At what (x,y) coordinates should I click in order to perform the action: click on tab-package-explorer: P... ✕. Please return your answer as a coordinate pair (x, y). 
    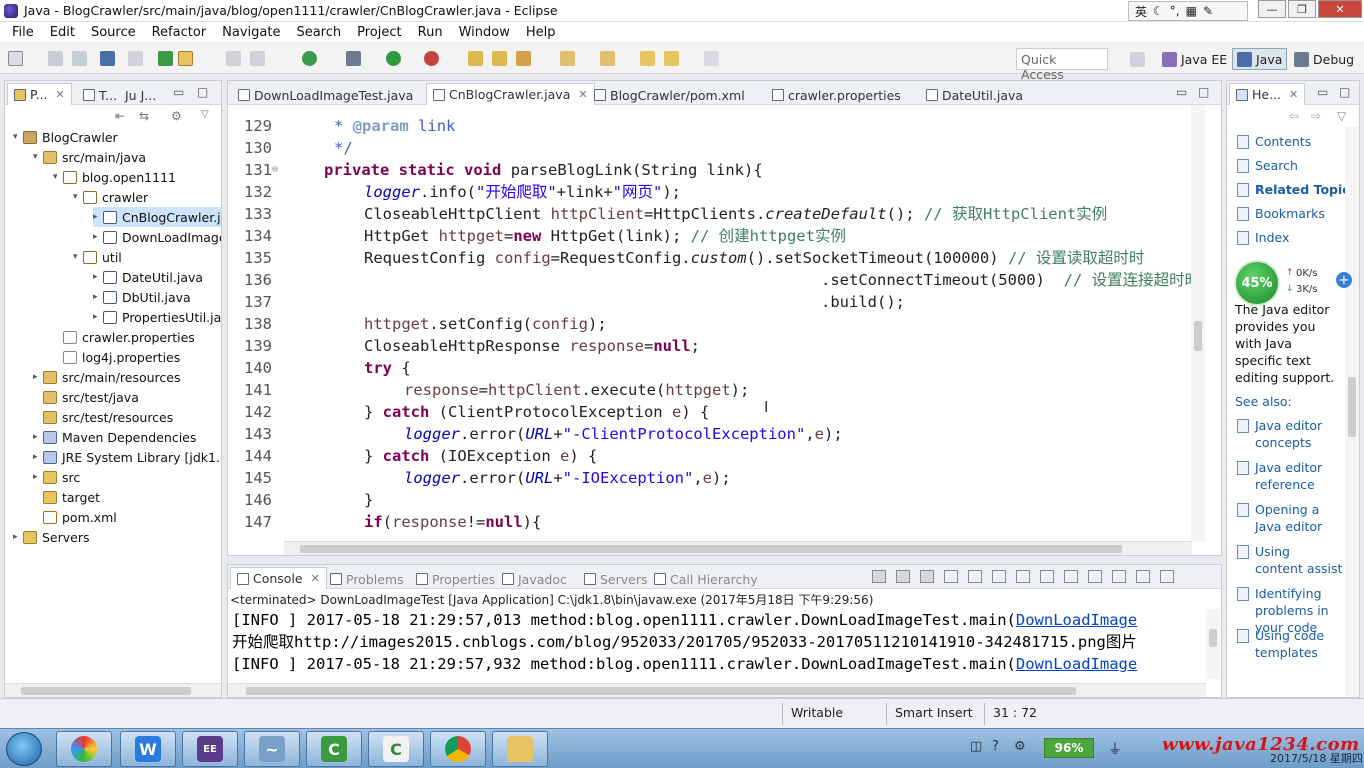
    Looking at the image, I should click on (39, 94).